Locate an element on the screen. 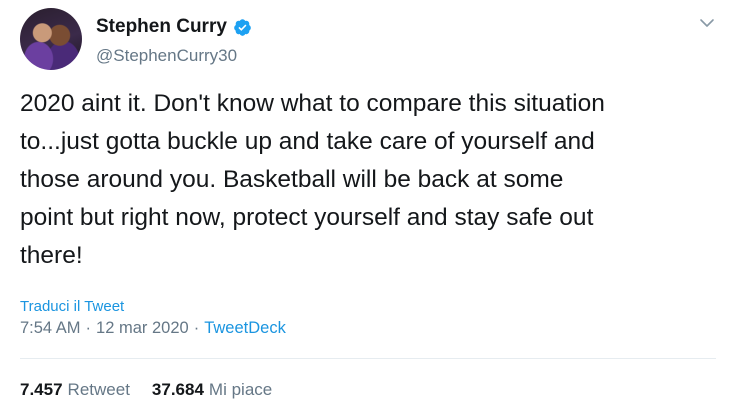  tweet-source-link: TweetDeck is located at coordinates (245, 328).